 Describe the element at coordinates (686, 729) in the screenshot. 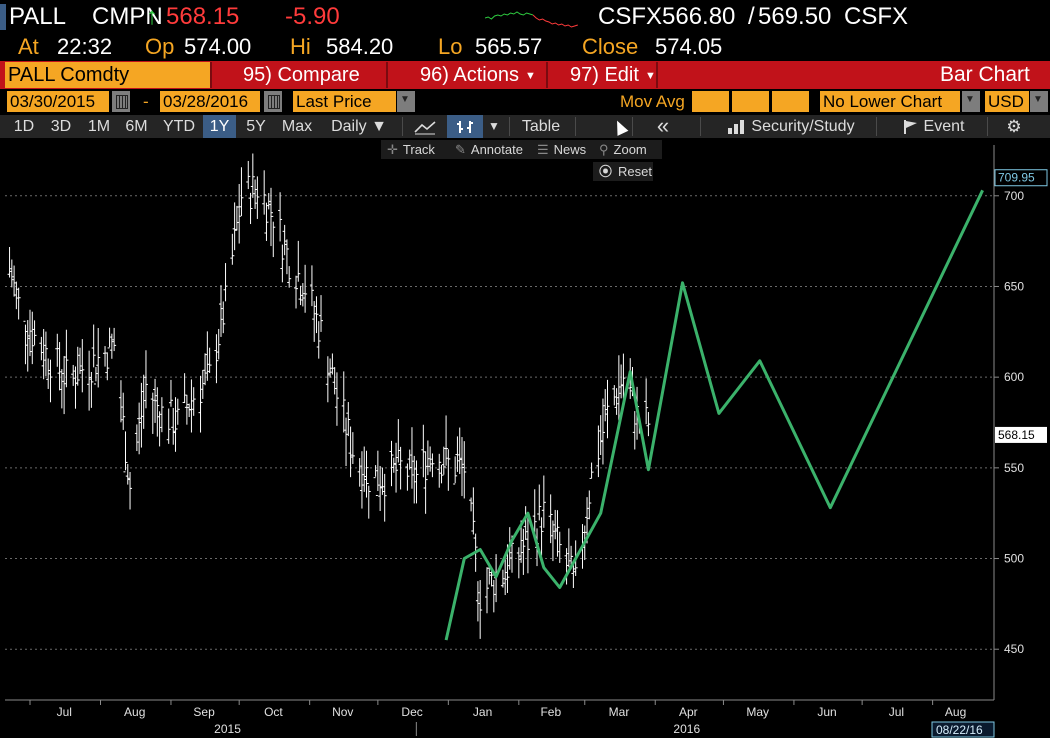

I see `year-label: 2016` at that location.